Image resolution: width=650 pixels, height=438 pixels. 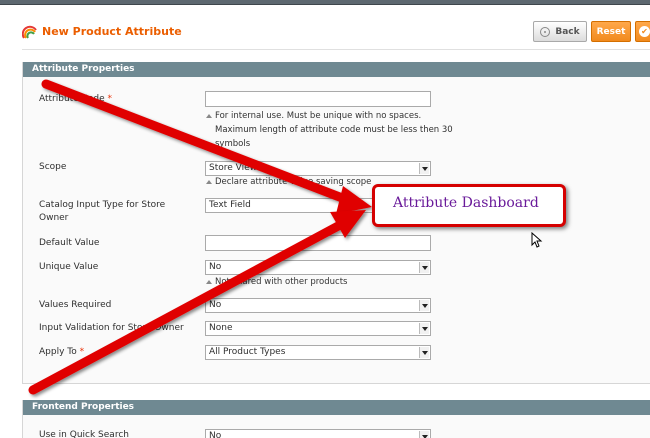 I want to click on input-validation-select: None, so click(x=318, y=328).